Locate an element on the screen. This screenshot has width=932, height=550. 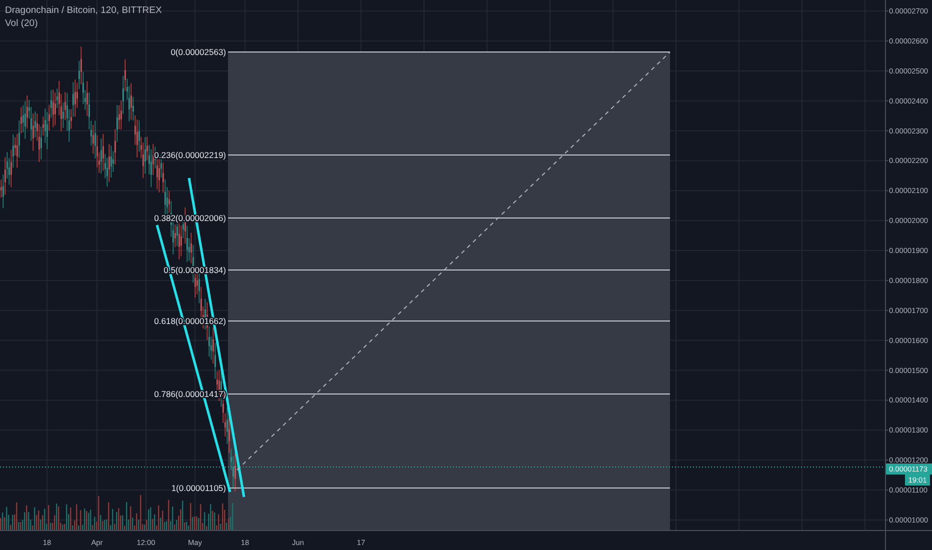
fib-level-label: 1(0.00001105) is located at coordinates (198, 488).